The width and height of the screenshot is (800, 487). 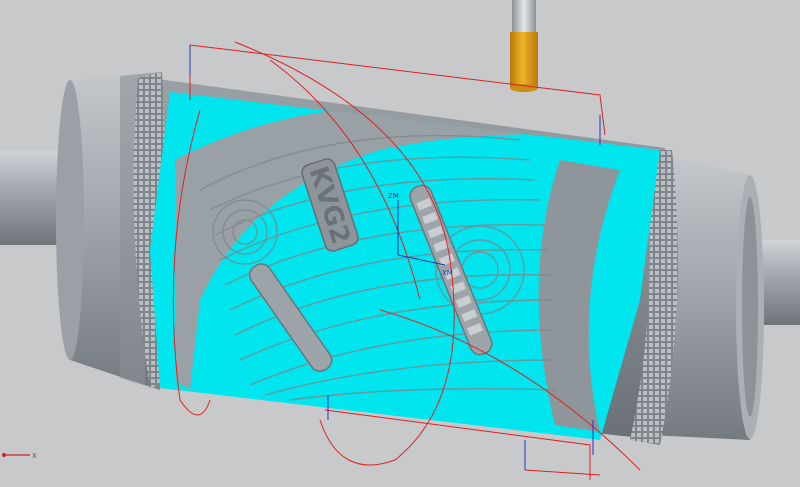 What do you see at coordinates (447, 273) in the screenshot?
I see `axis-xm-label: XM` at bounding box center [447, 273].